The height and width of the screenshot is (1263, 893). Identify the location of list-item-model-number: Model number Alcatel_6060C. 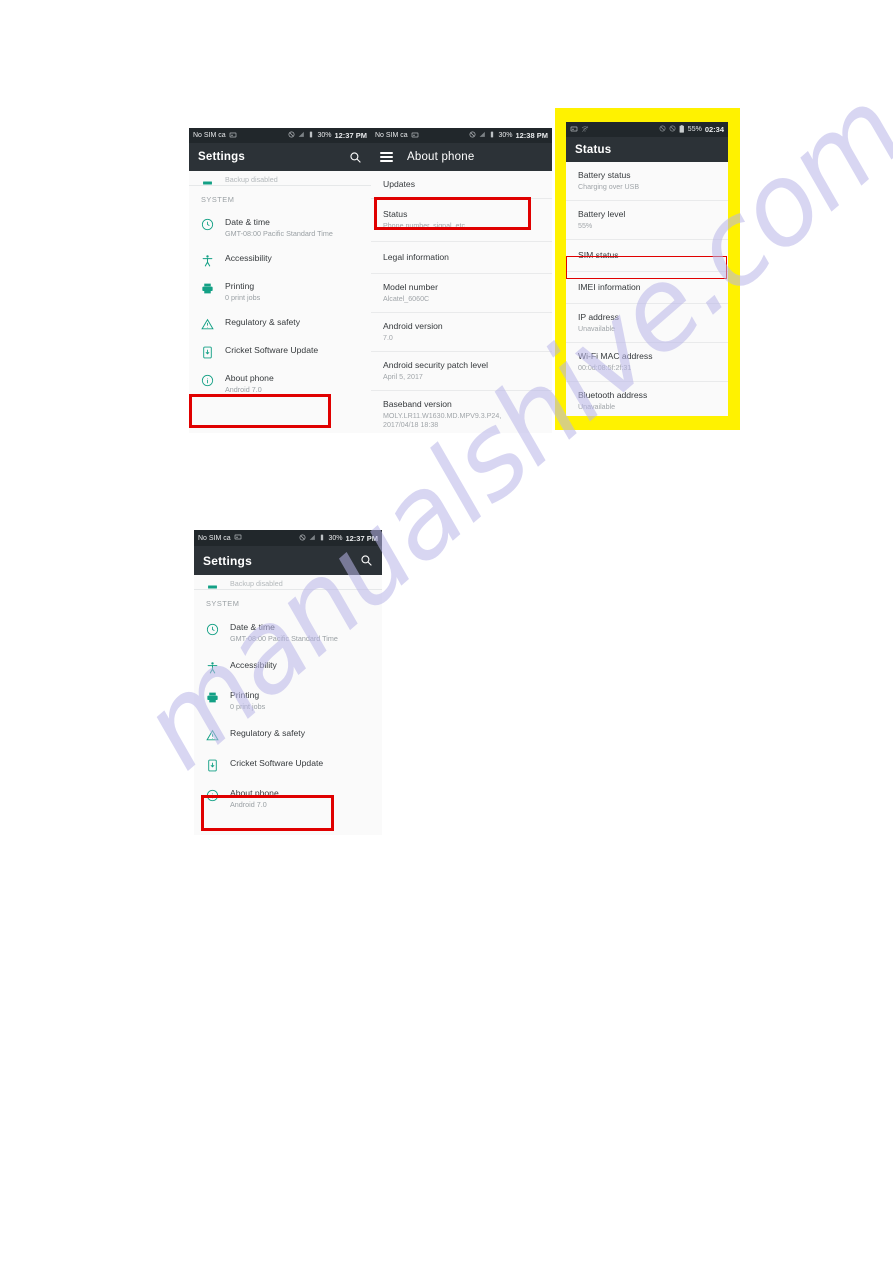
(461, 293).